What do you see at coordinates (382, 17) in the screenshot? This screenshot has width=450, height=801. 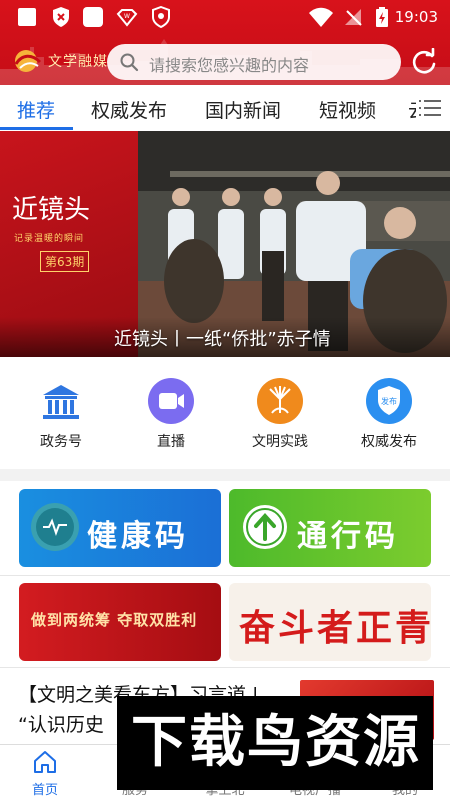 I see `battery-charging-icon` at bounding box center [382, 17].